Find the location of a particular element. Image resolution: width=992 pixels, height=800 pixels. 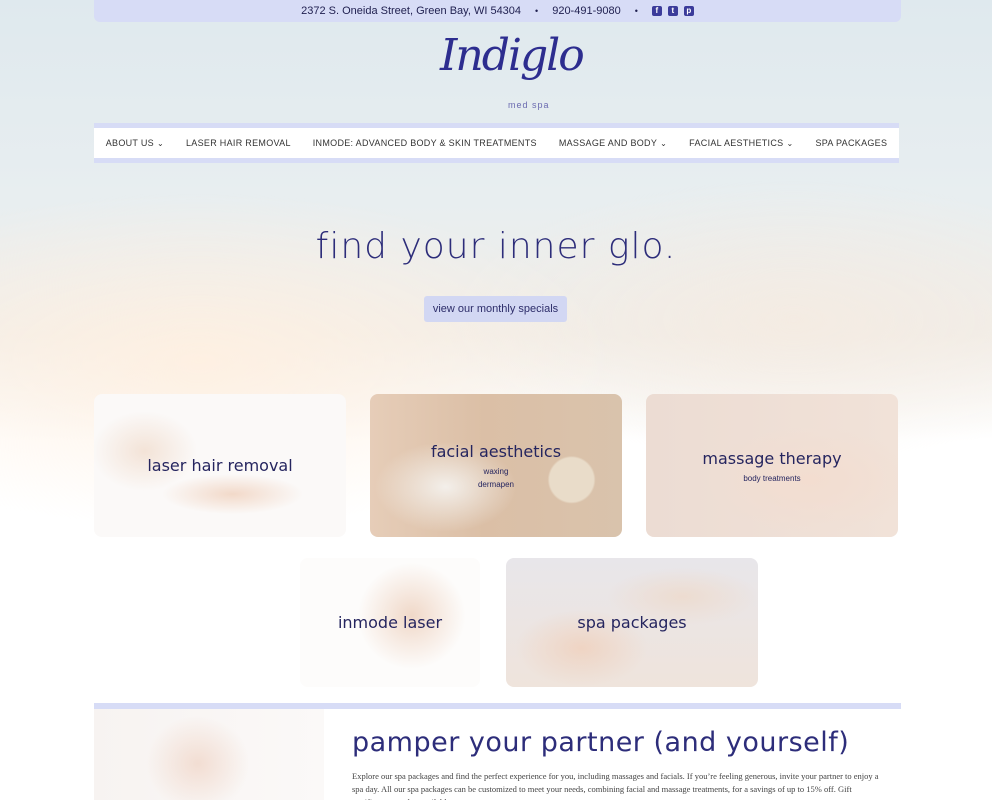

monthly-specials-button: view our monthly specials is located at coordinates (495, 309).